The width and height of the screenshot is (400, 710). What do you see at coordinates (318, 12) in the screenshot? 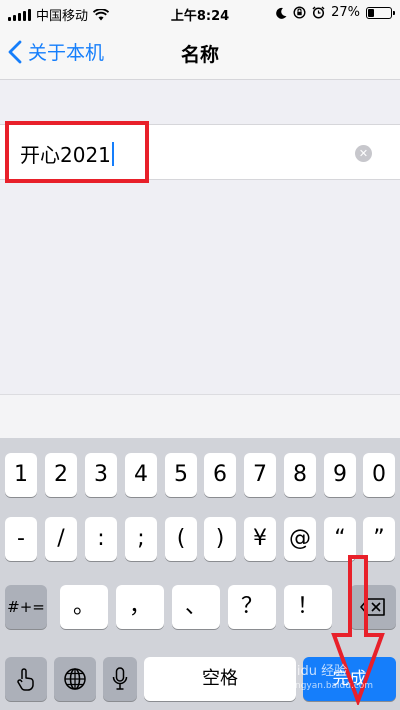
I see `alarm-icon` at bounding box center [318, 12].